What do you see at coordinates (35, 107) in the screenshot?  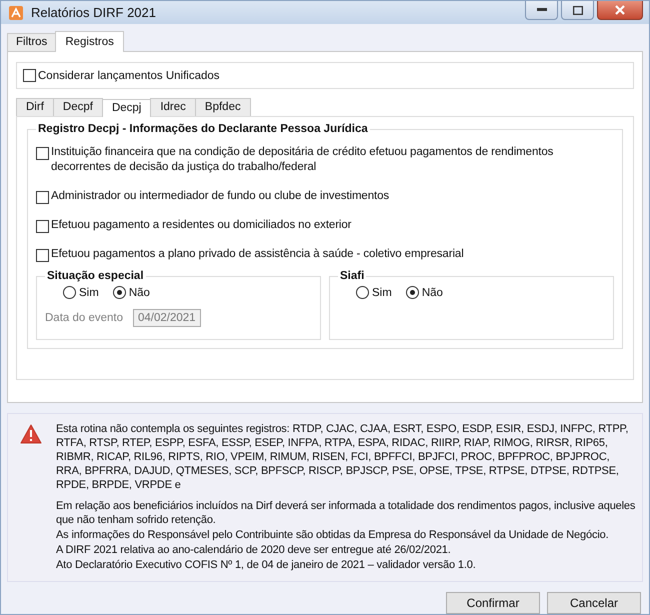 I see `tab: Dirf` at bounding box center [35, 107].